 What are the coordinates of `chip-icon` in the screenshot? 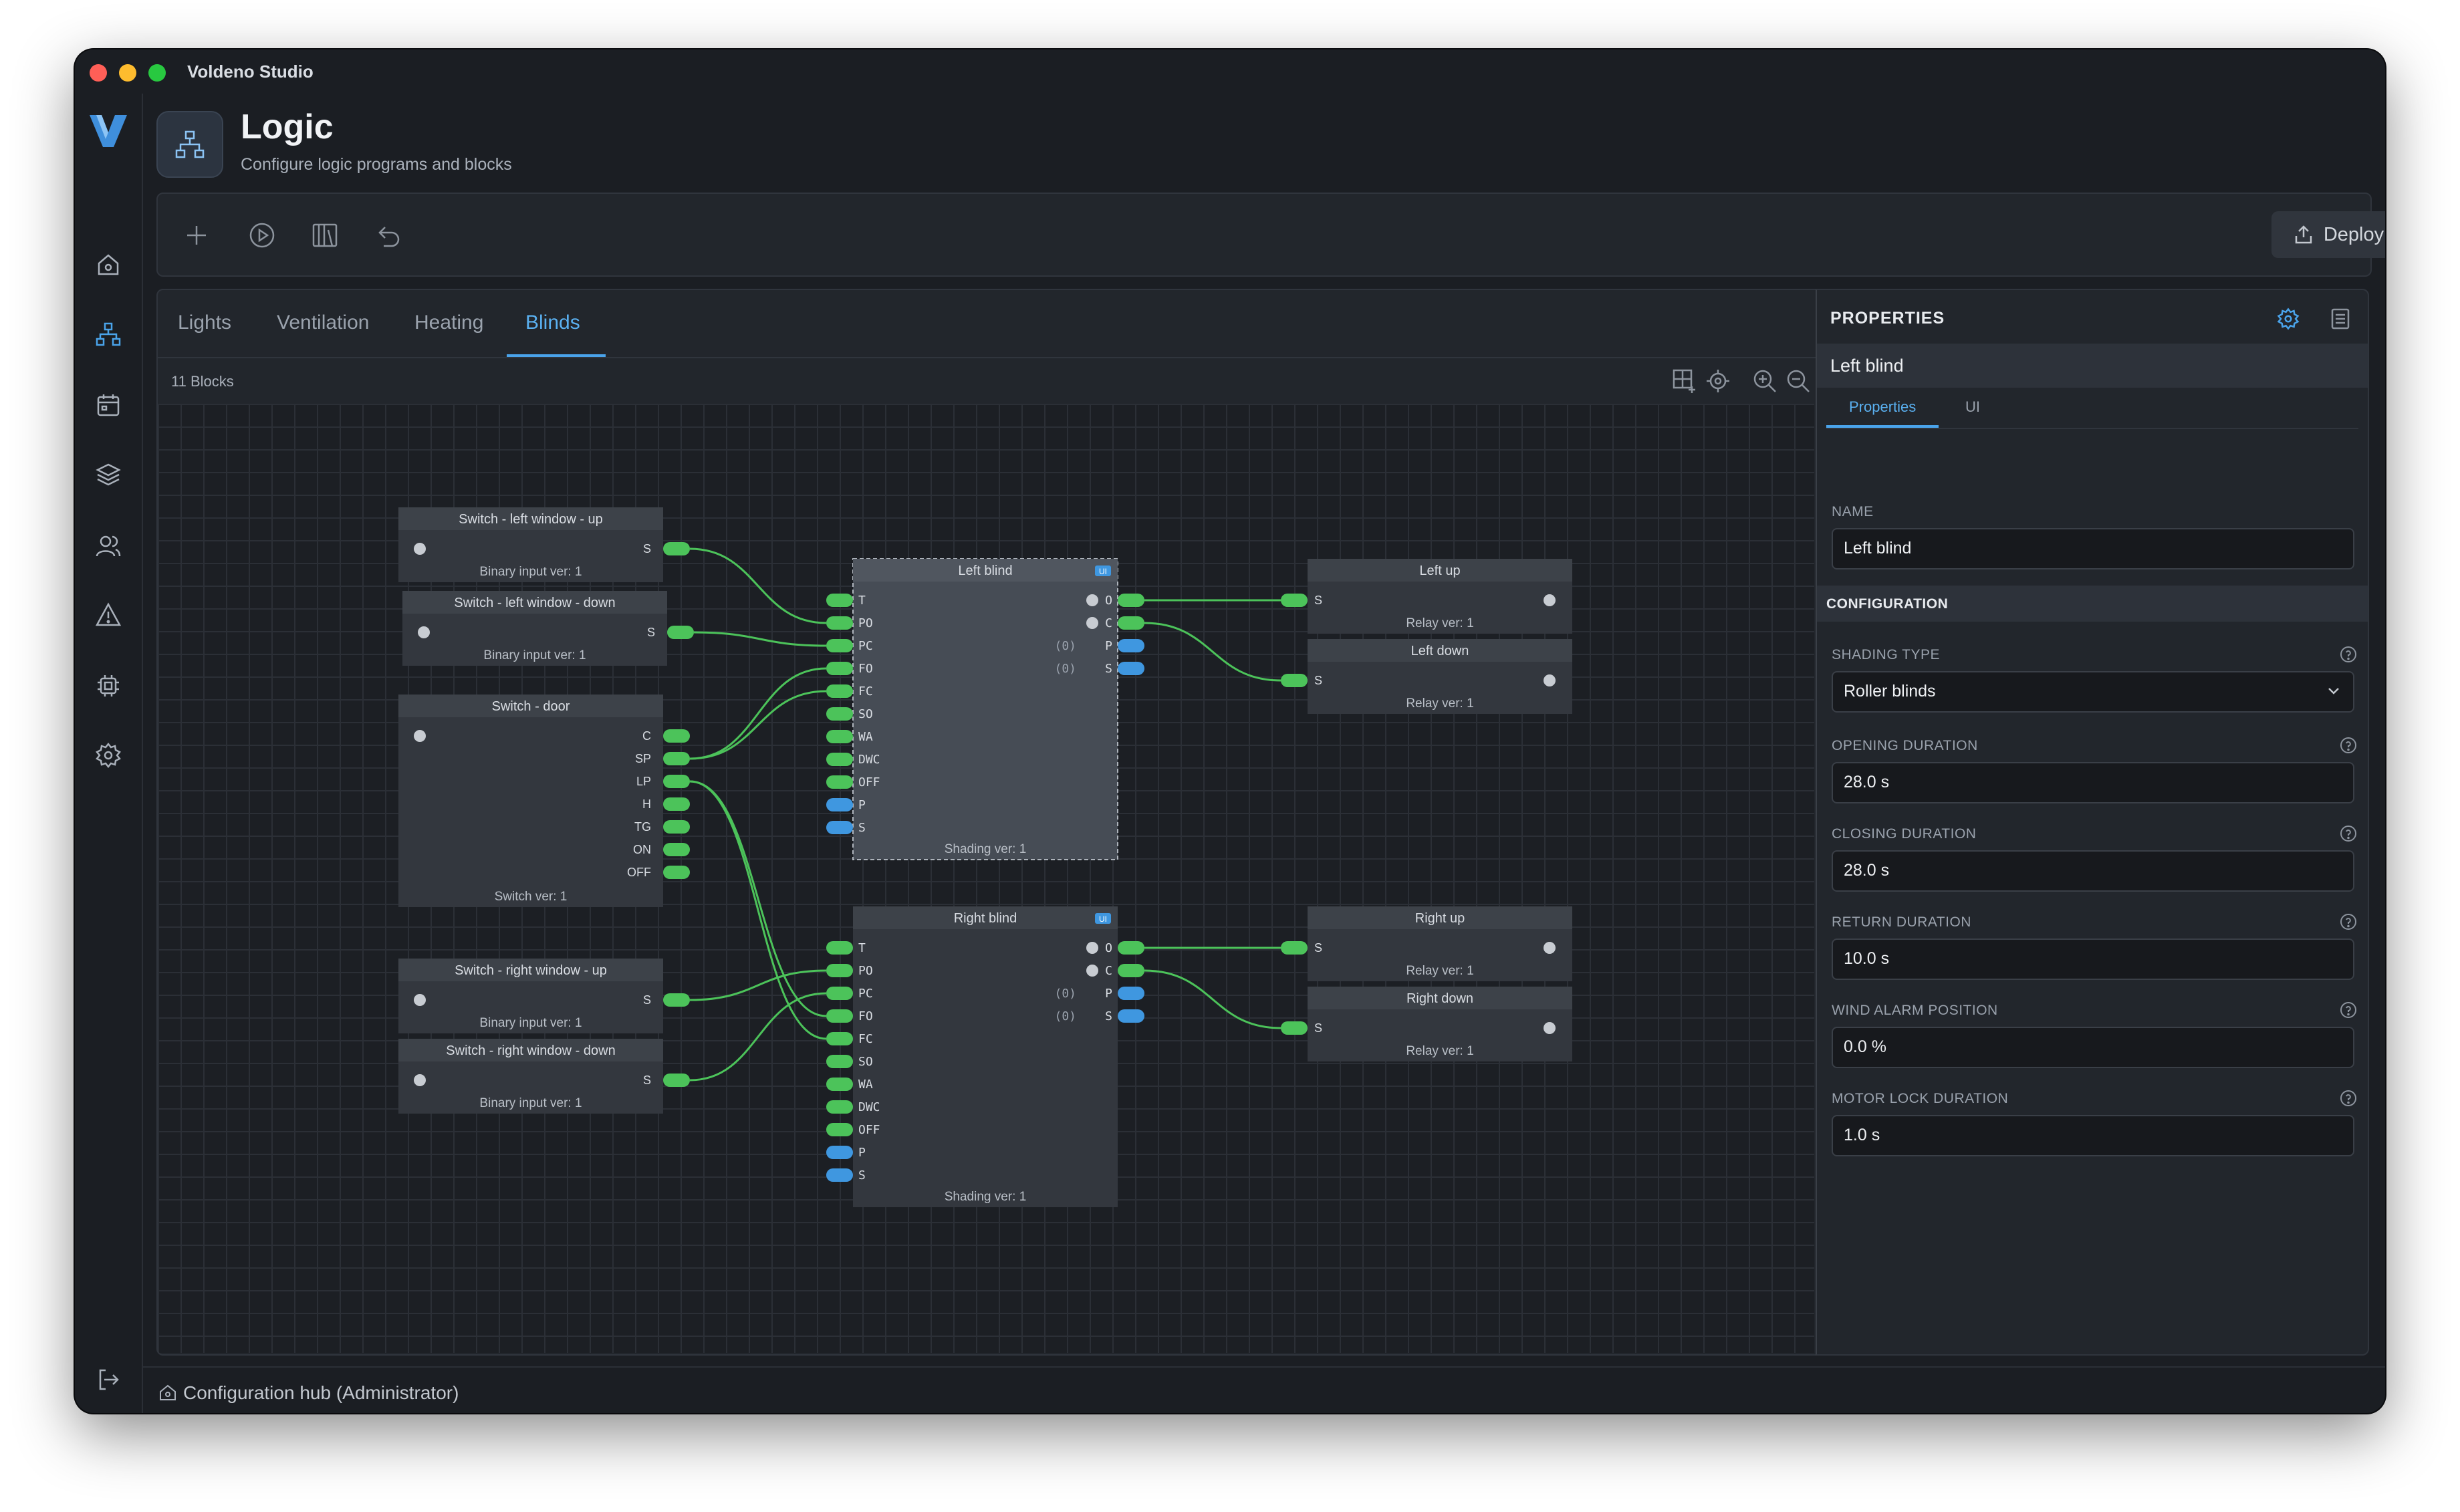 It's located at (108, 685).